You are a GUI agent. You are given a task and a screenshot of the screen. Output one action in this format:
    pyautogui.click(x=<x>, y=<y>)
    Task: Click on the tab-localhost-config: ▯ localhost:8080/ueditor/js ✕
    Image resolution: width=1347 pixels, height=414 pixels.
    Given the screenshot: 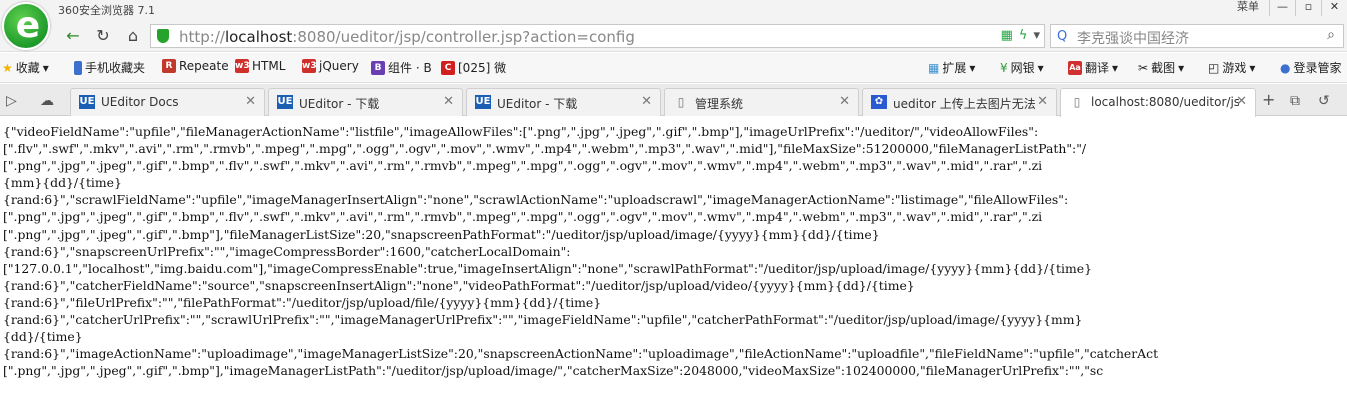 What is the action you would take?
    pyautogui.click(x=1158, y=102)
    